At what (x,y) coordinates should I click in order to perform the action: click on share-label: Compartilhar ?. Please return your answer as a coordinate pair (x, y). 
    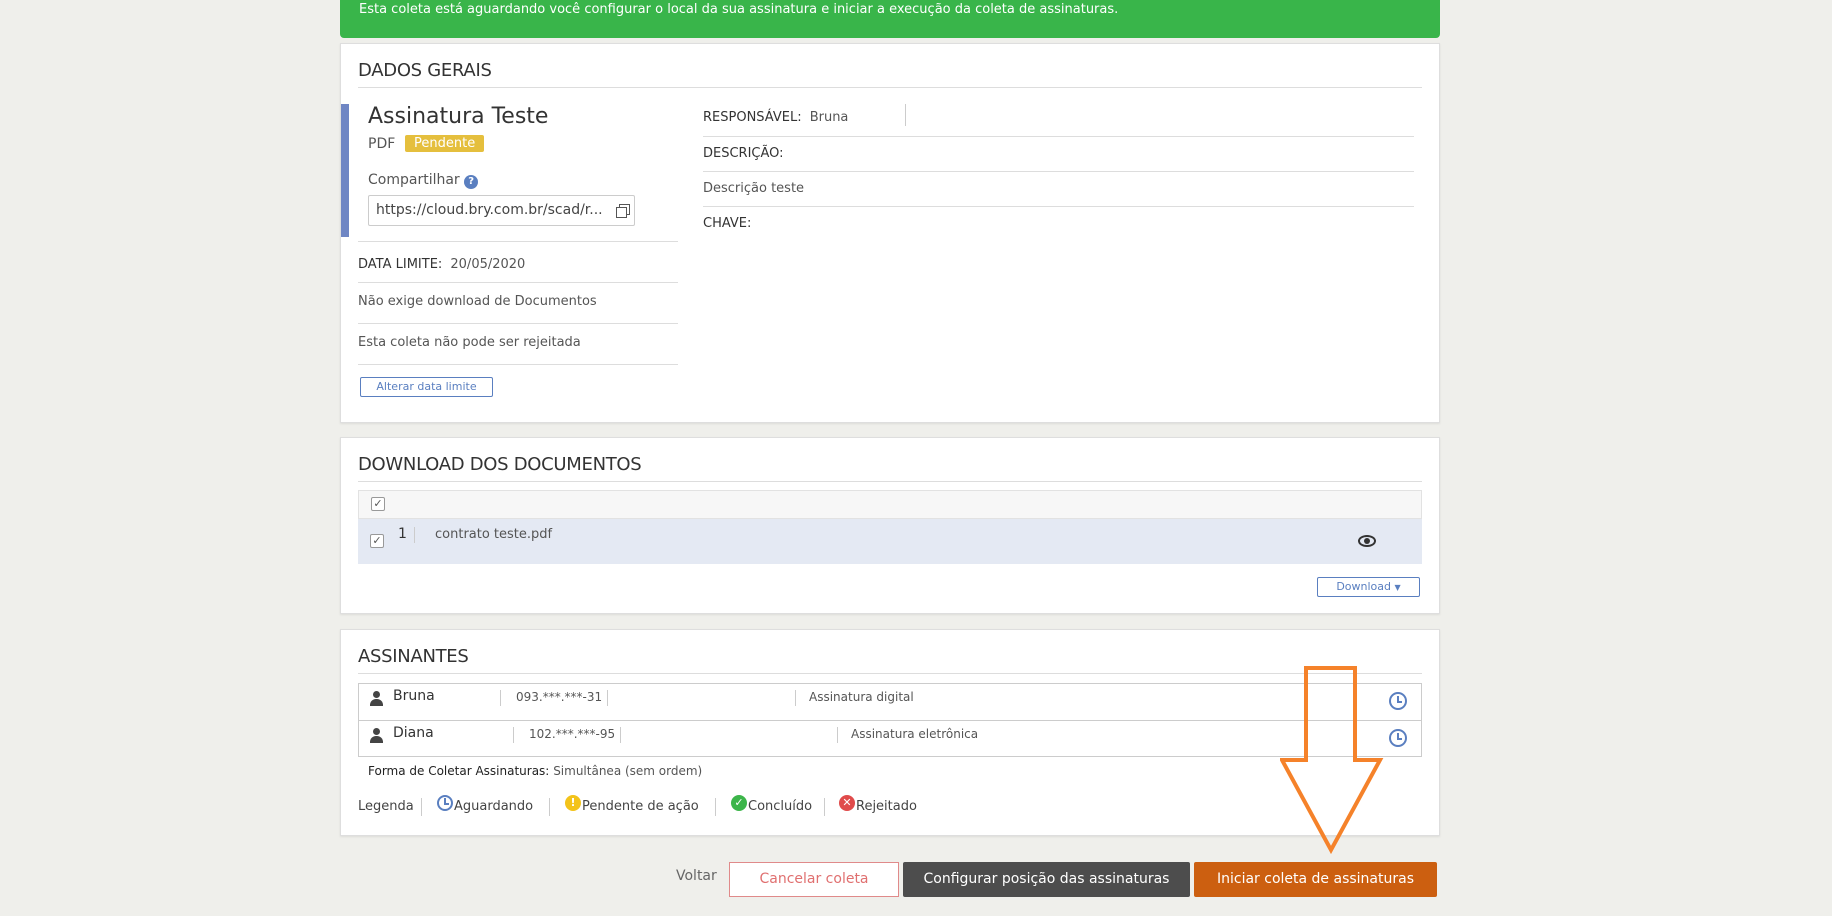
    Looking at the image, I should click on (423, 180).